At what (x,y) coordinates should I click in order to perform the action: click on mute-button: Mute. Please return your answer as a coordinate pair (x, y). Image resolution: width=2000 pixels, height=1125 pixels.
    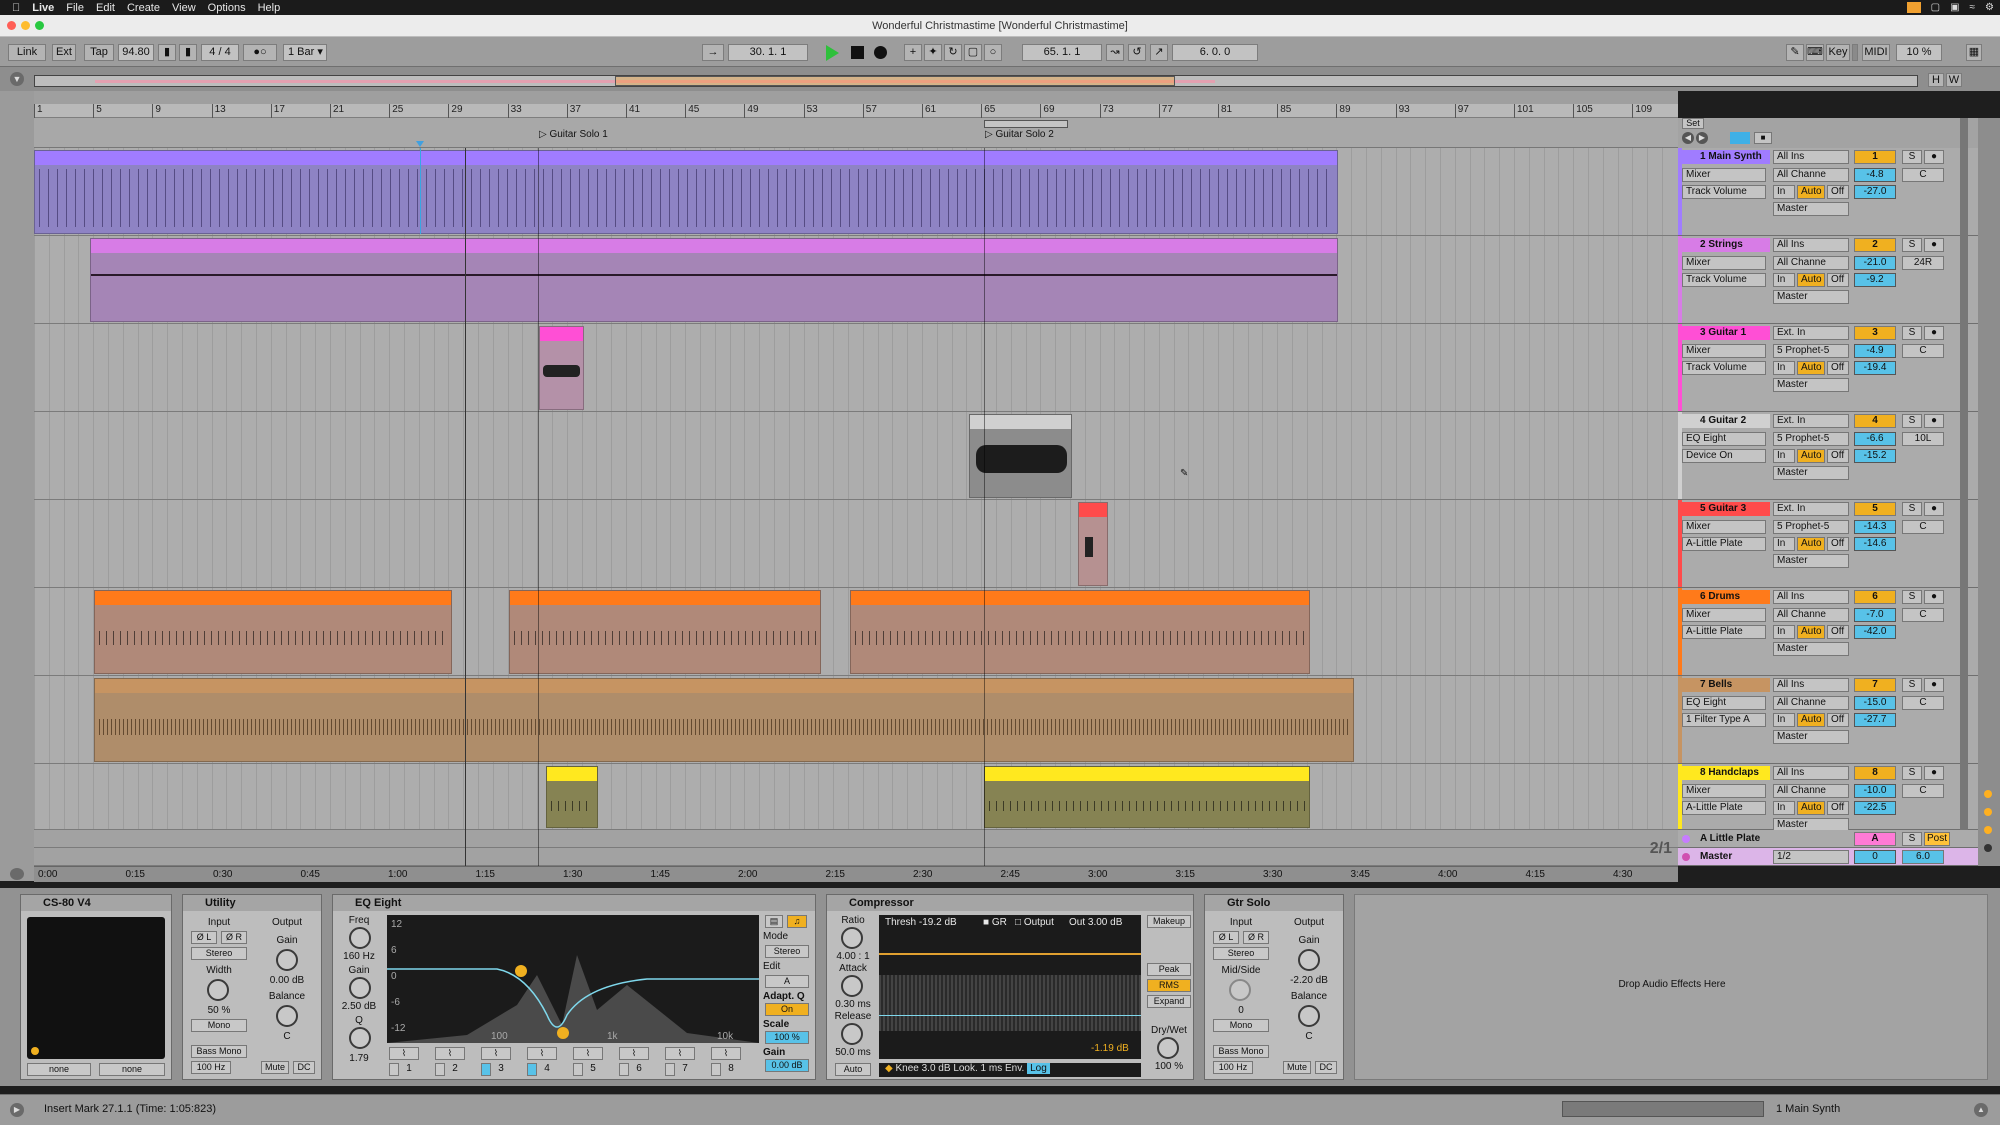
    Looking at the image, I should click on (275, 1067).